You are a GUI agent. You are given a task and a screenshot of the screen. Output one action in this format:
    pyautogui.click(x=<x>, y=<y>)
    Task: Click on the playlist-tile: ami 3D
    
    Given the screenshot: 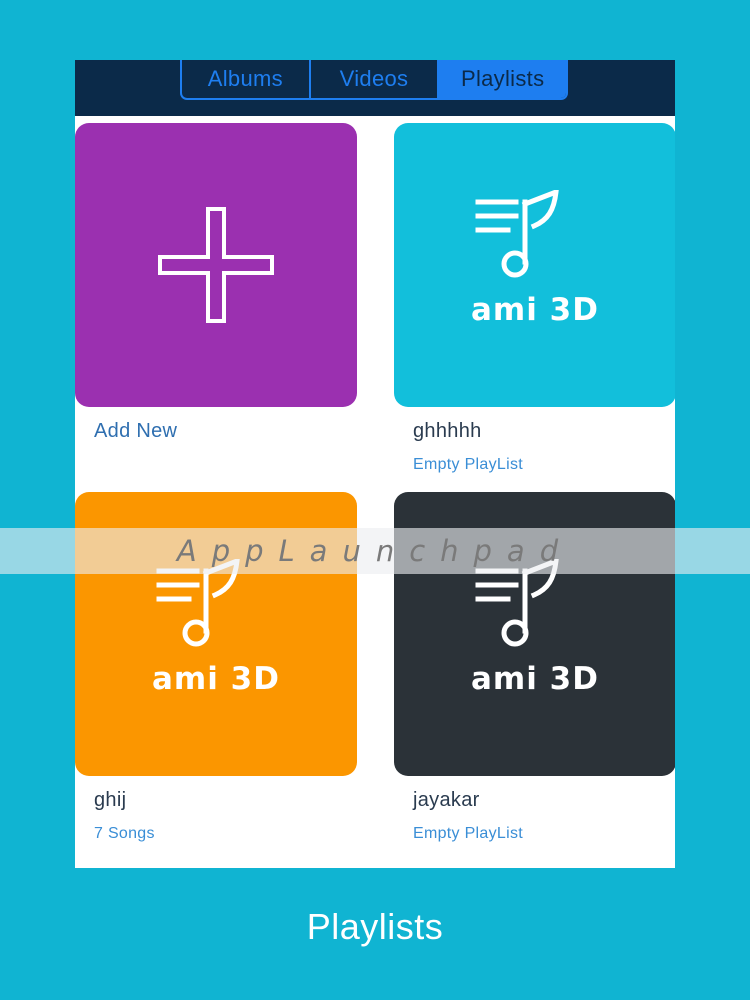 What is the action you would take?
    pyautogui.click(x=534, y=265)
    